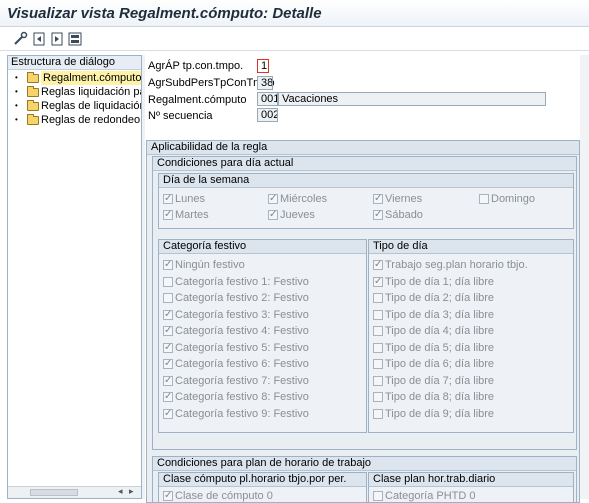  What do you see at coordinates (180, 116) in the screenshot?
I see `sequence-label: Nº secuencia` at bounding box center [180, 116].